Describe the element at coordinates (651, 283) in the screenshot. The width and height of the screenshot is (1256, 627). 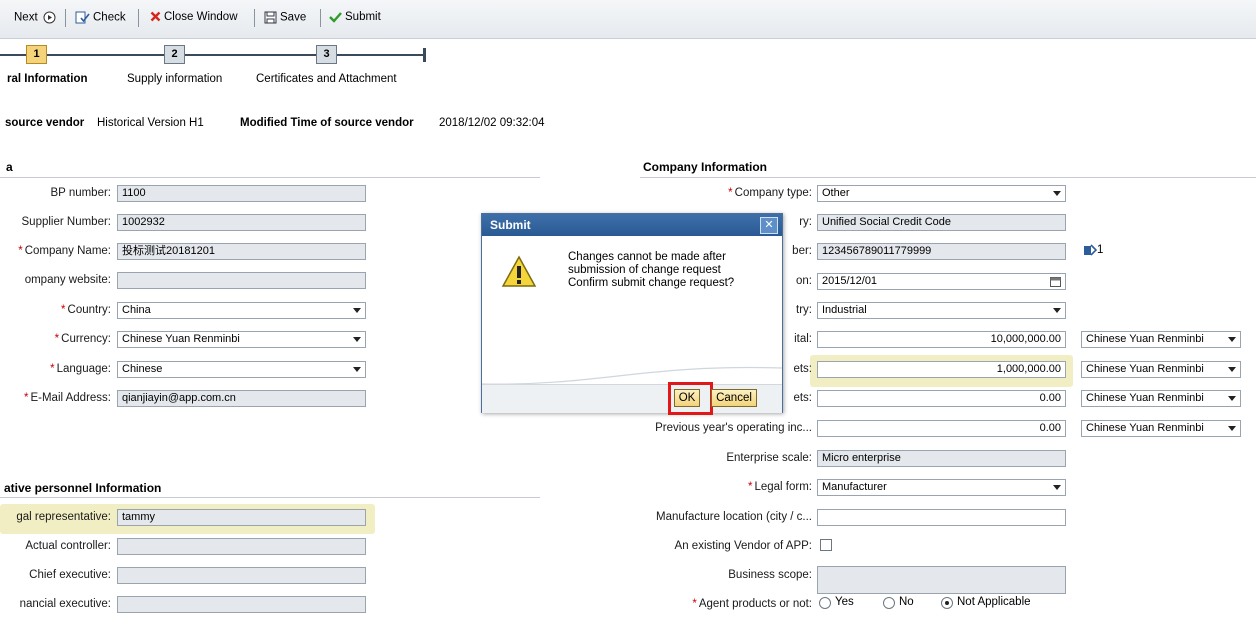
I see `dialog-message-line: Confirm submit change request?` at that location.